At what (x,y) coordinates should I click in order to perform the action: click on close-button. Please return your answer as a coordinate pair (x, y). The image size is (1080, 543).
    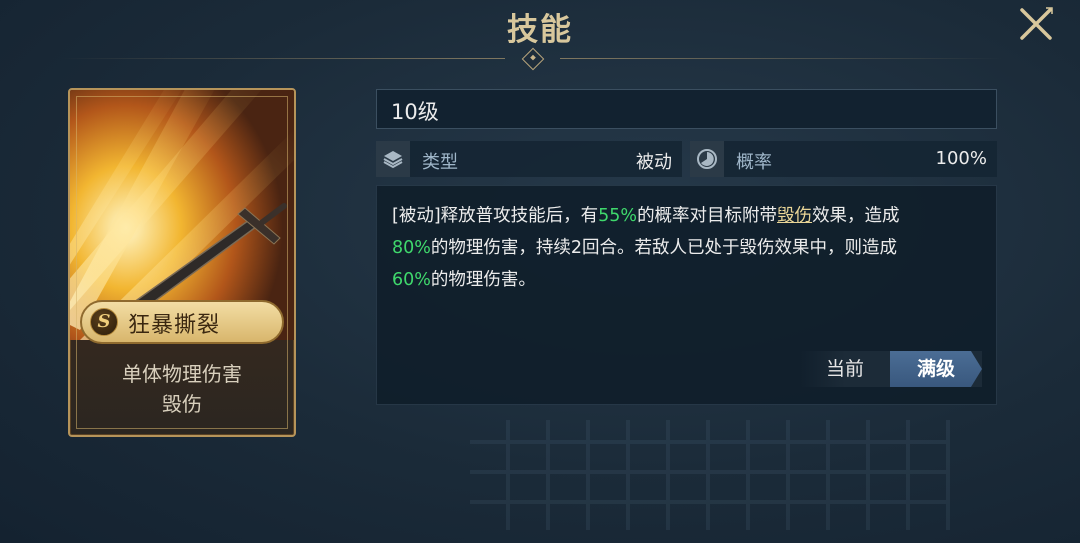
    Looking at the image, I should click on (1036, 24).